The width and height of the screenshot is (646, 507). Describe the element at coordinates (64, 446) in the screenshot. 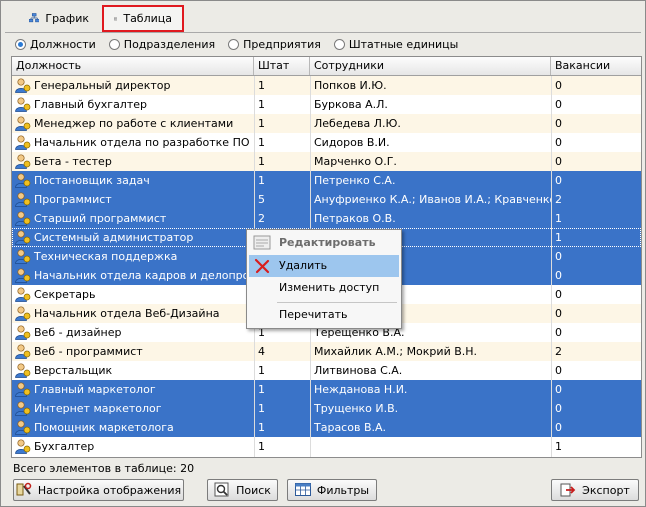

I see `cell-position: Бухгалтер` at that location.